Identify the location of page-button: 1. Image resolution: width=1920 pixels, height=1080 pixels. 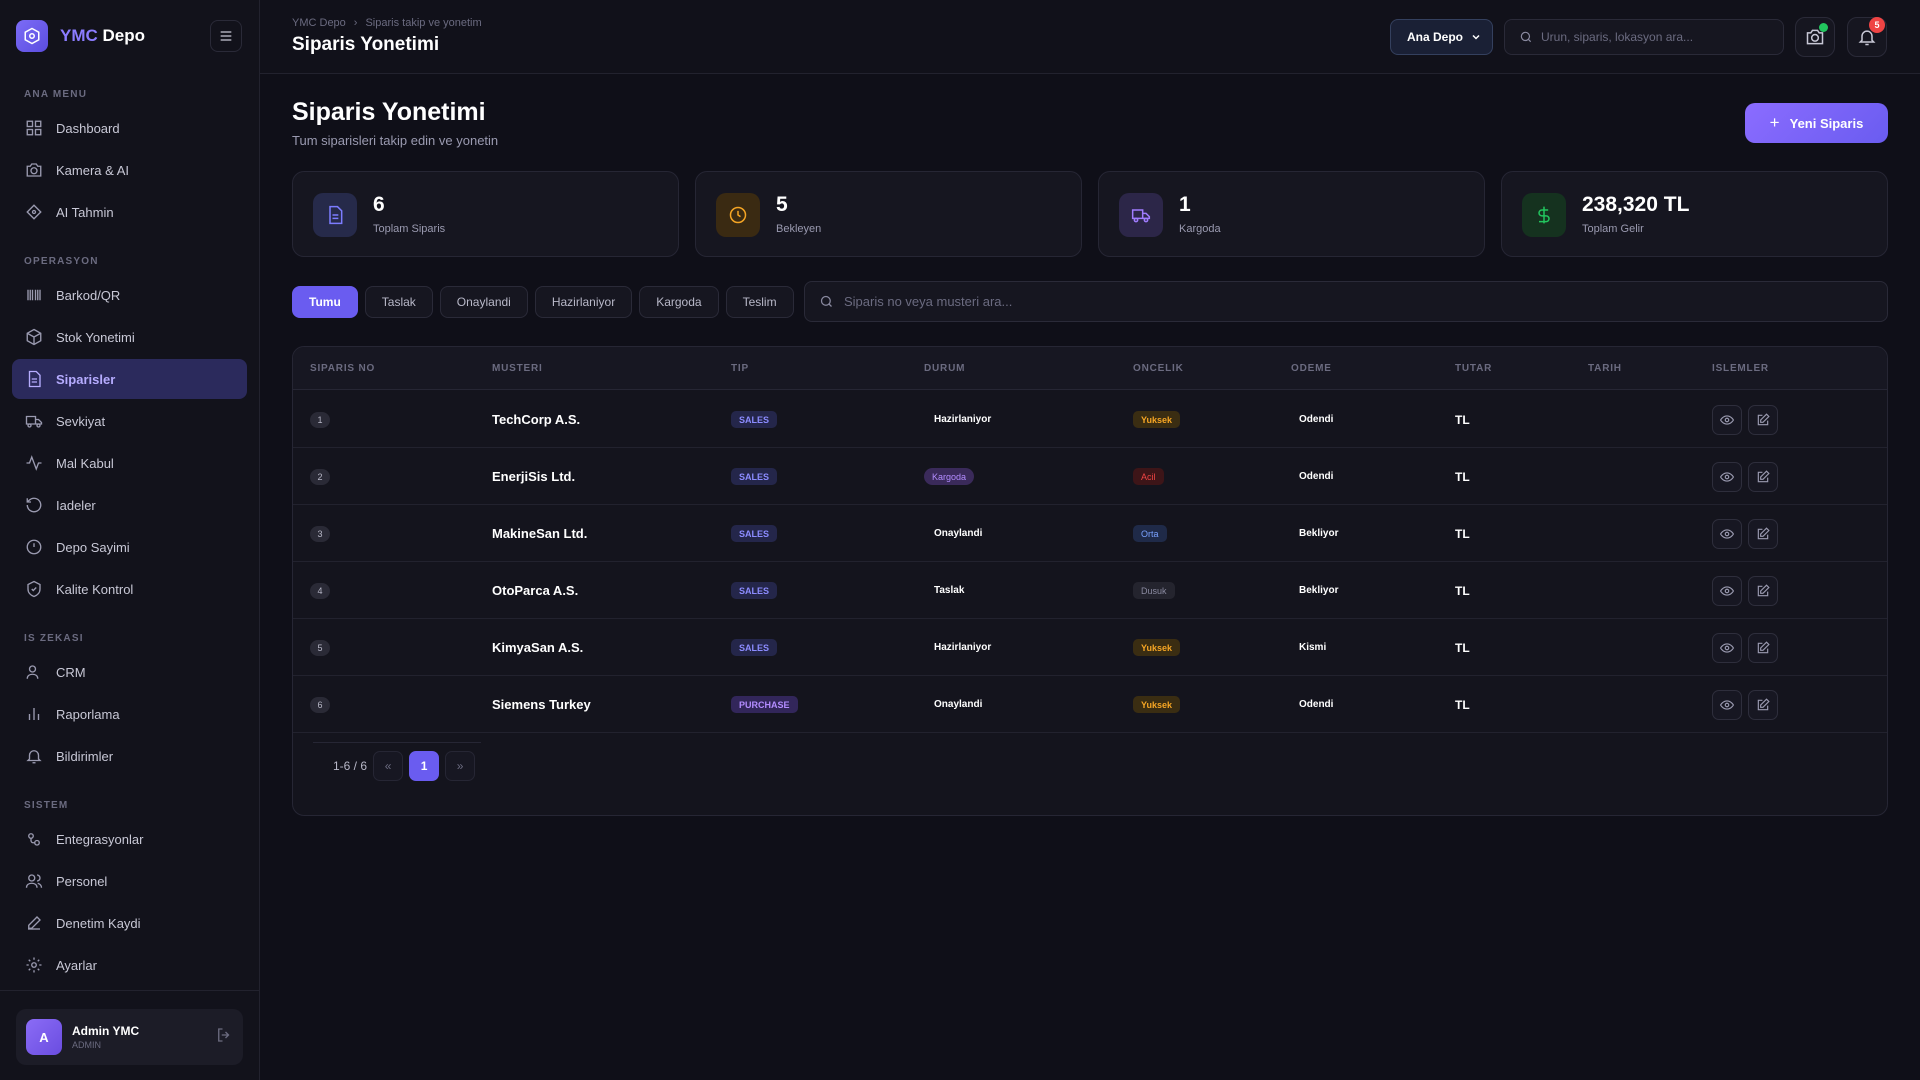
(424, 765).